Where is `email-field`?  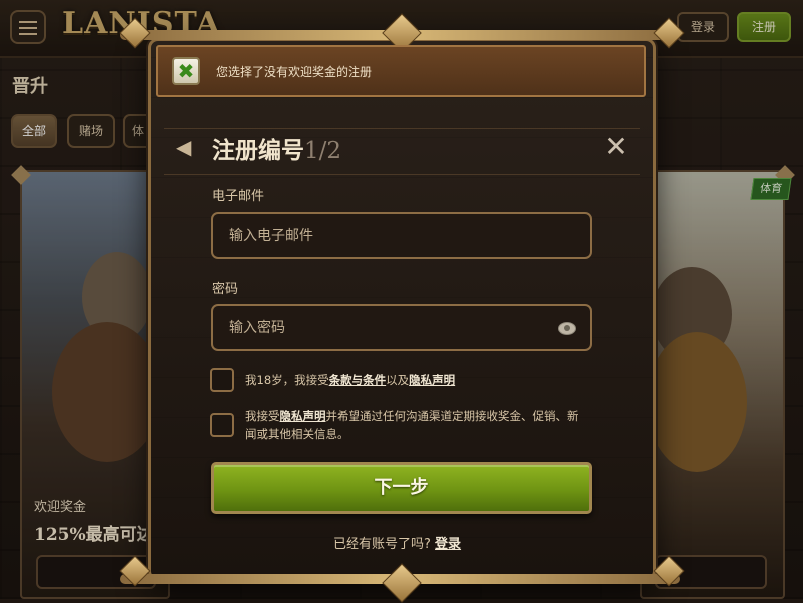 email-field is located at coordinates (401, 235).